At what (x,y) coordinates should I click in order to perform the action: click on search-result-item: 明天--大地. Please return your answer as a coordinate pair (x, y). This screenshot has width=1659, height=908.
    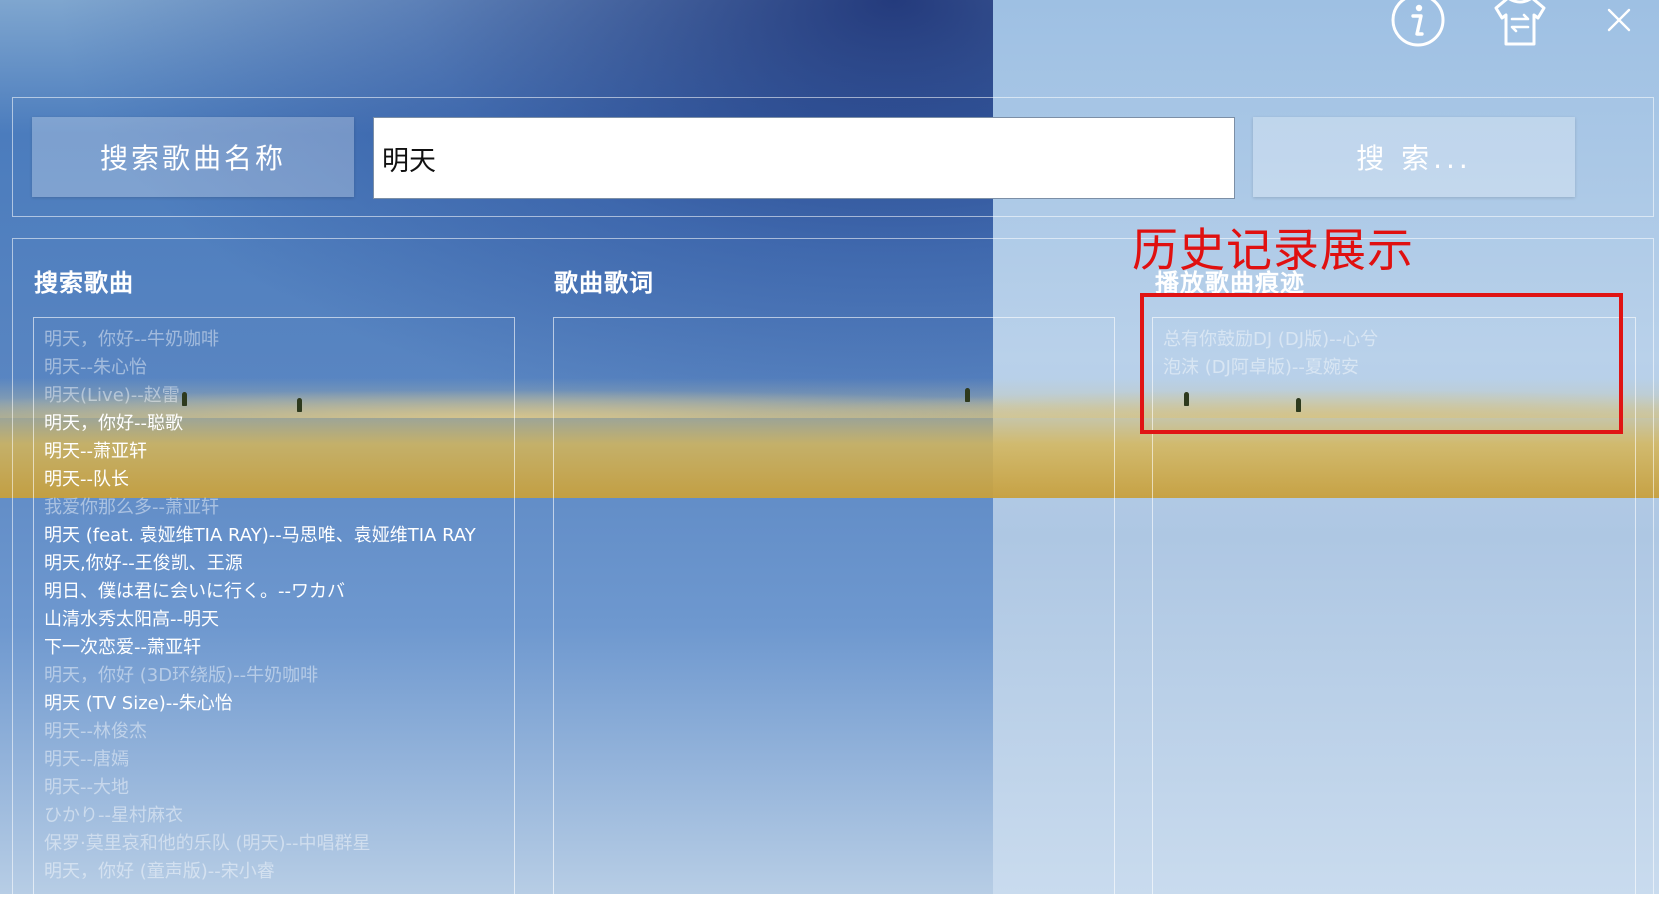
    Looking at the image, I should click on (279, 788).